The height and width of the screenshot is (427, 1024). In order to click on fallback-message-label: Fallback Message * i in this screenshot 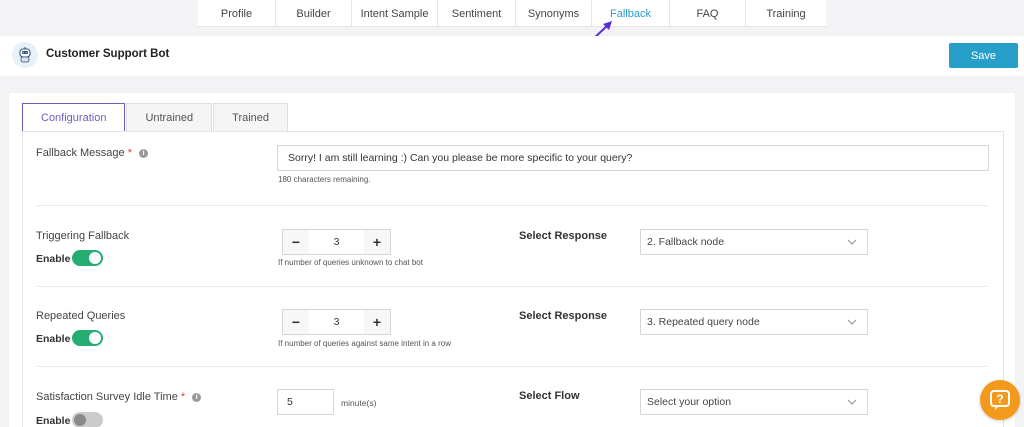, I will do `click(92, 153)`.